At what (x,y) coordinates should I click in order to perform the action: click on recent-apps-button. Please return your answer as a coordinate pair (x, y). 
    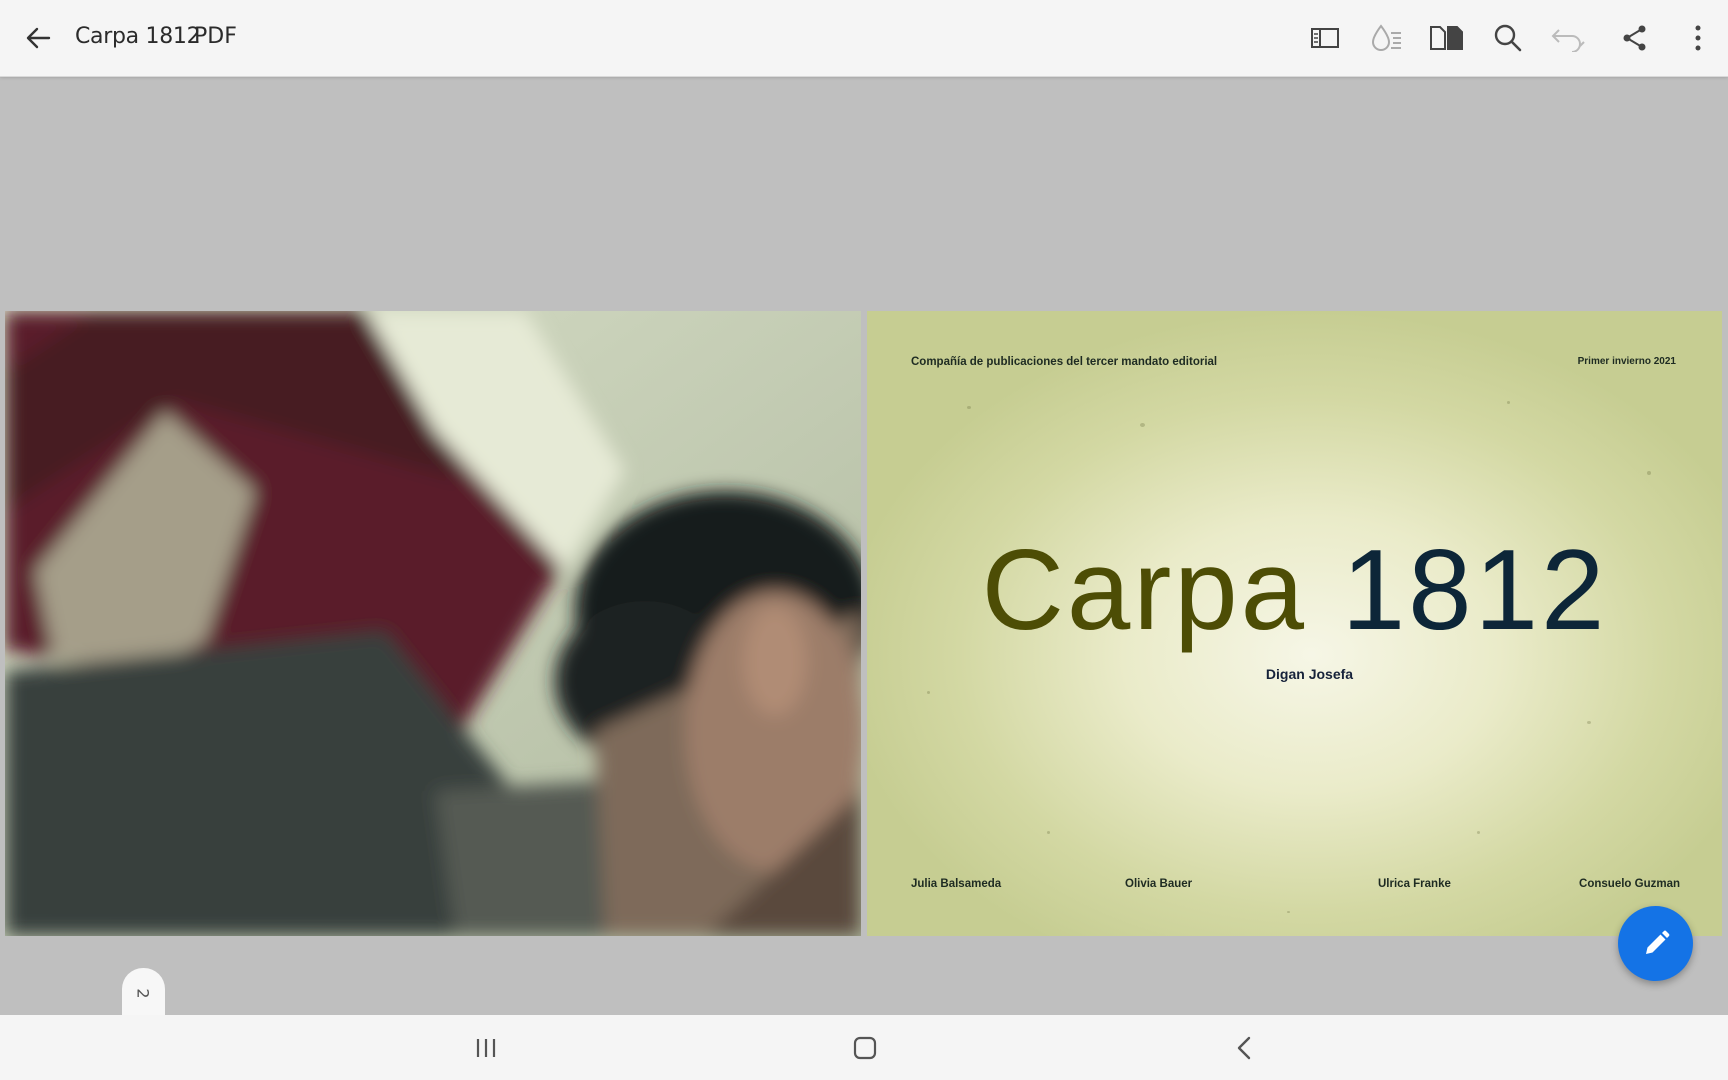
    Looking at the image, I should click on (486, 1047).